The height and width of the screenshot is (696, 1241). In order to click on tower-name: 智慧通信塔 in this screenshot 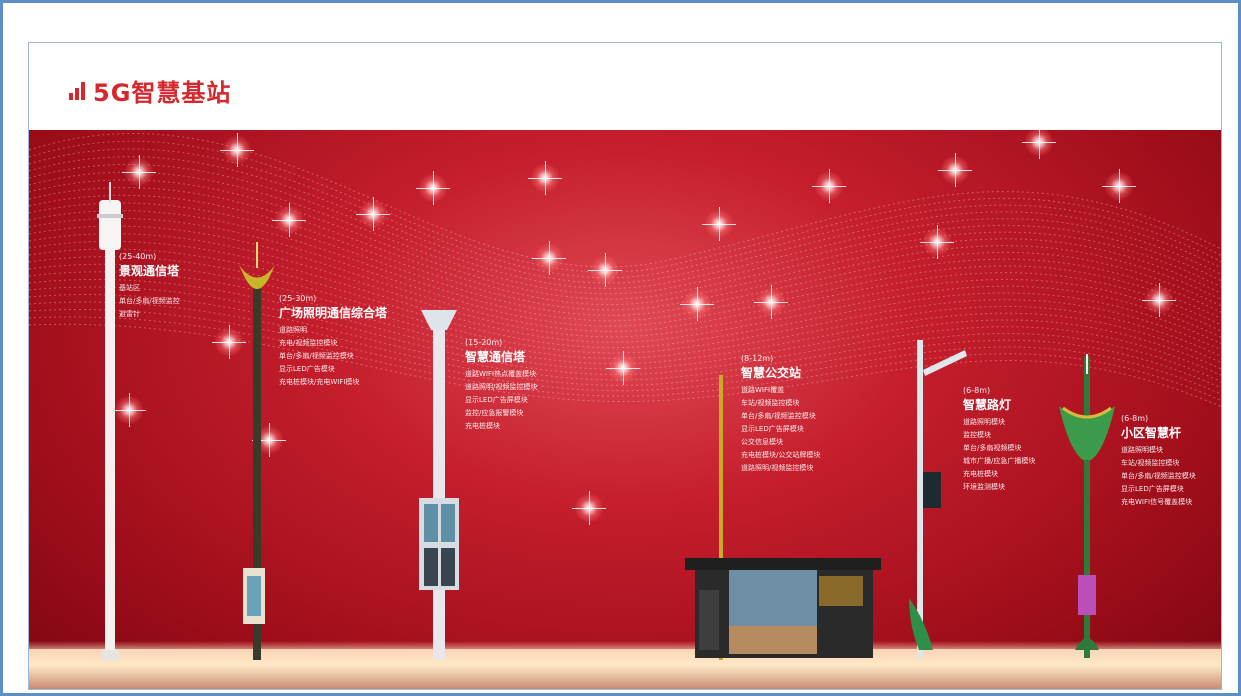, I will do `click(495, 357)`.